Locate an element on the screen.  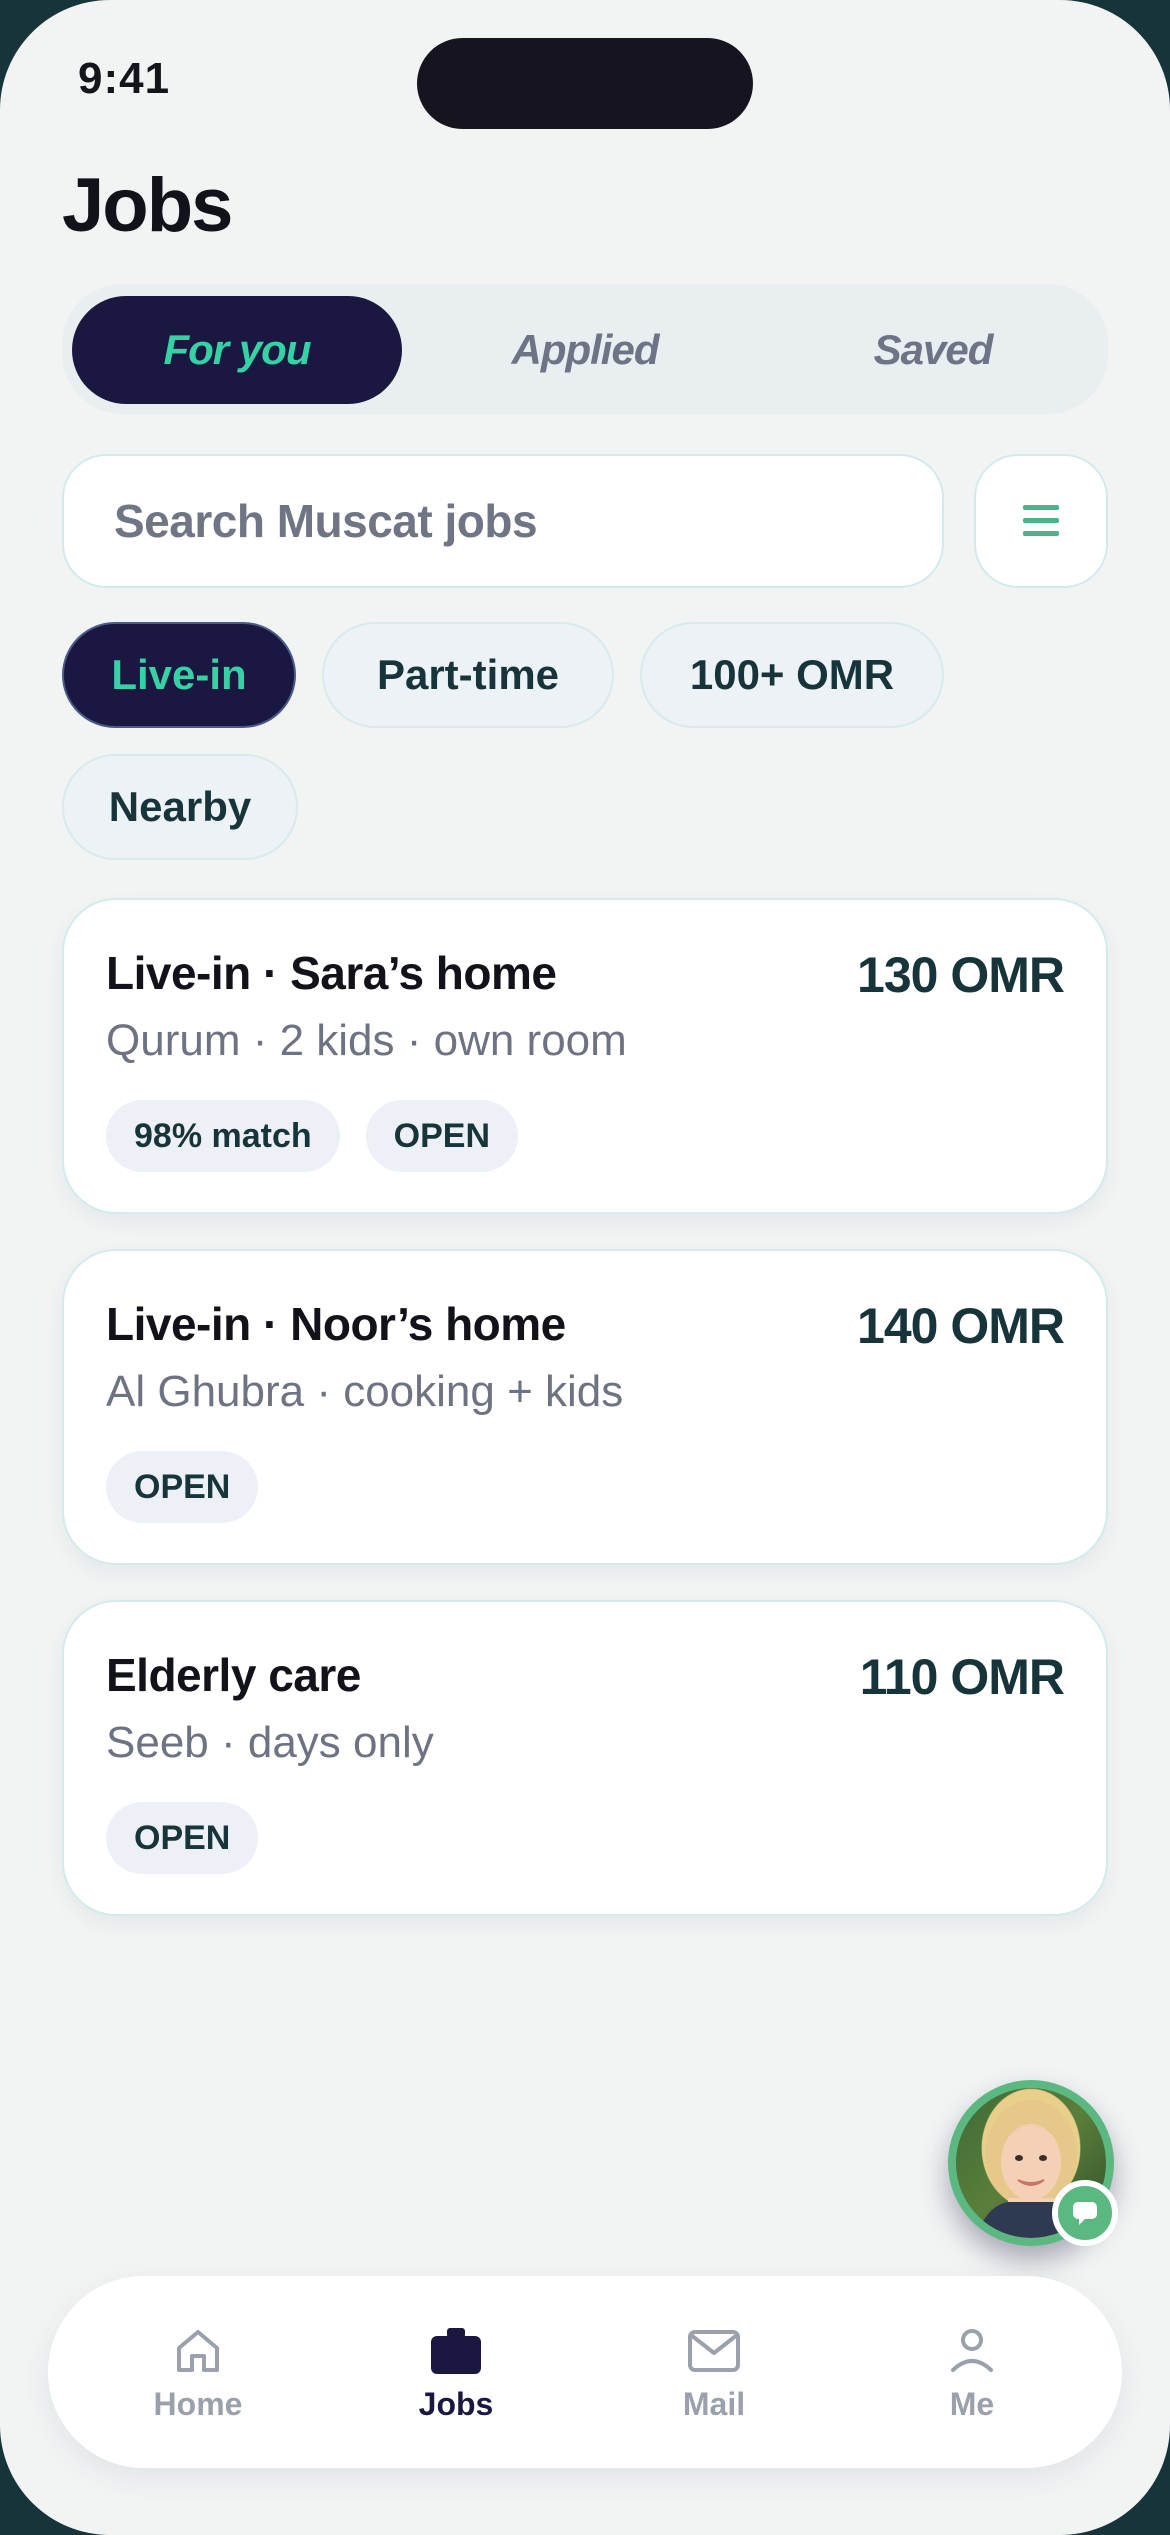
filter-button is located at coordinates (1041, 521).